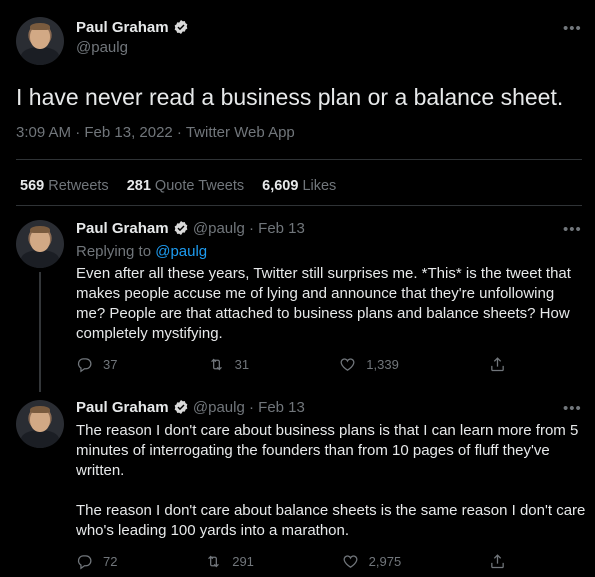 The image size is (595, 577). What do you see at coordinates (291, 364) in the screenshot?
I see `action-bar: 37 31 1,339` at bounding box center [291, 364].